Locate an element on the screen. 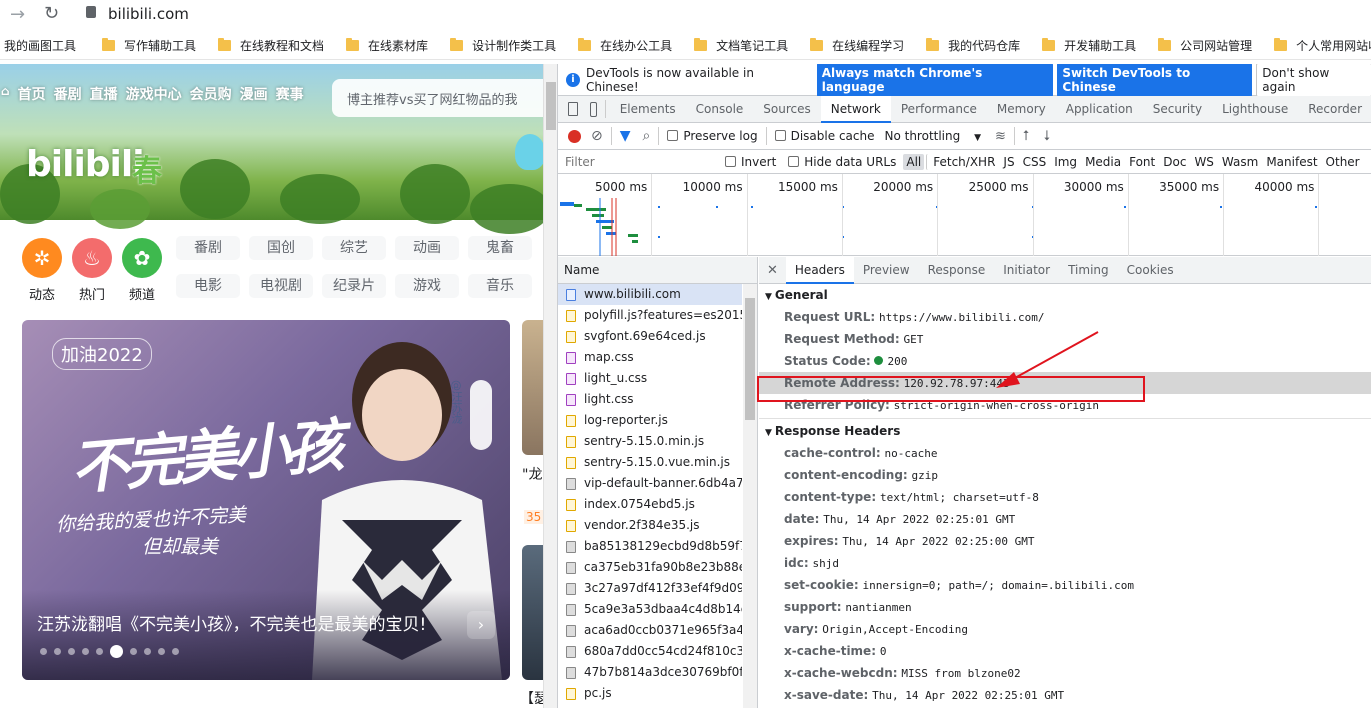 This screenshot has width=1371, height=708. category-button: 纪录片 is located at coordinates (354, 286).